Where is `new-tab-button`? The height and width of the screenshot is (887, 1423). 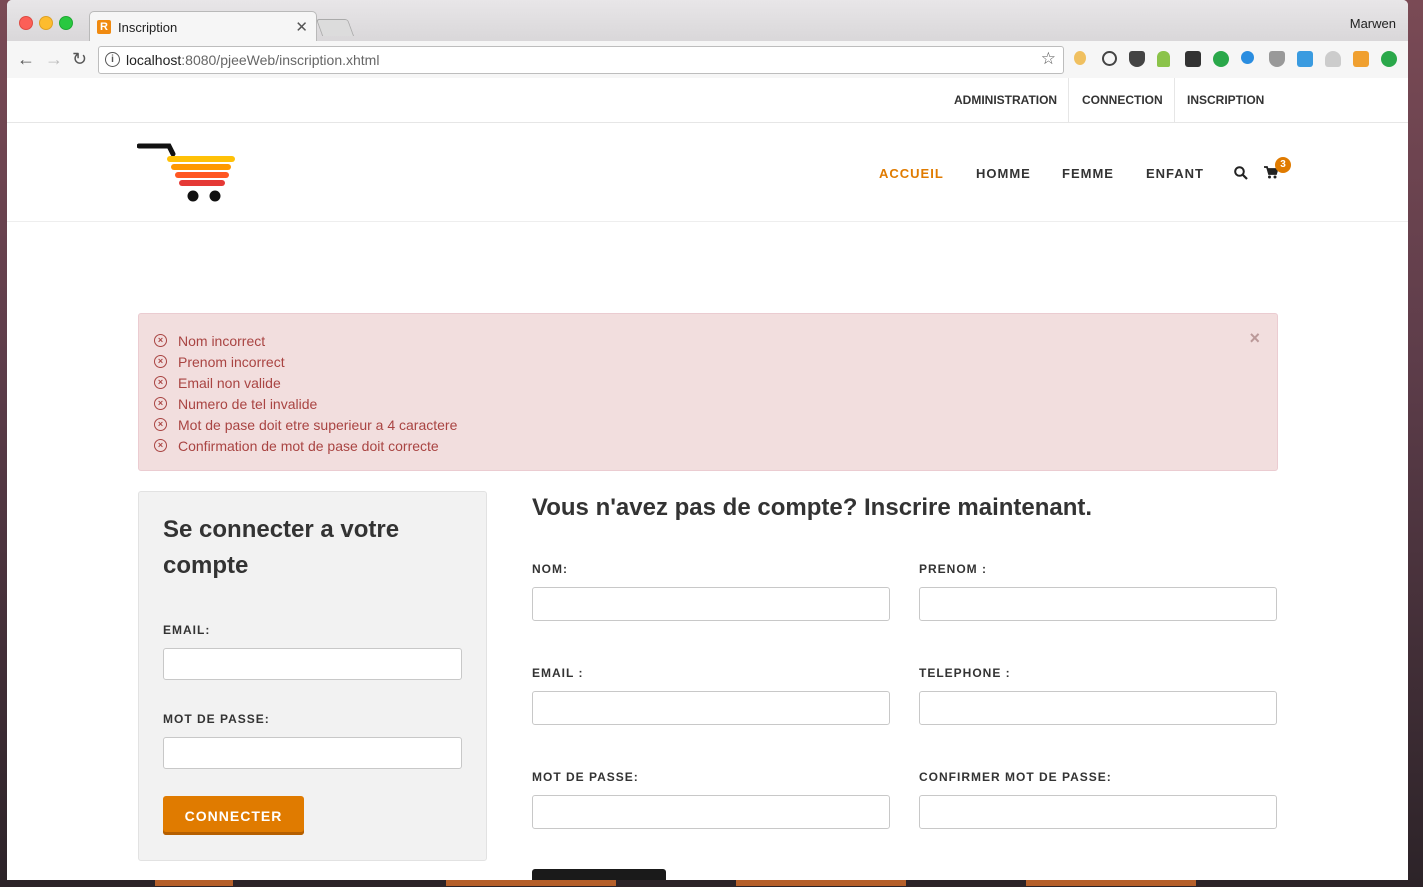
new-tab-button is located at coordinates (335, 27).